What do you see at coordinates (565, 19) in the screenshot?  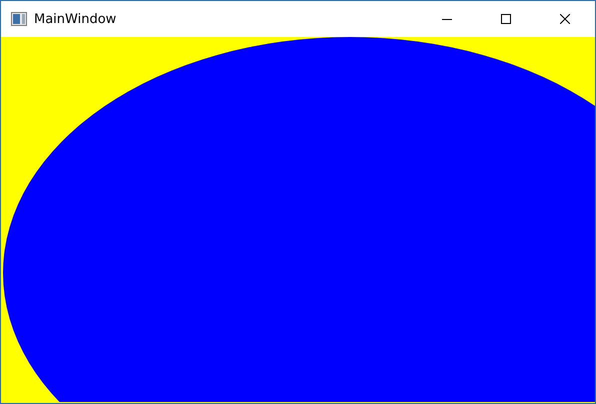 I see `close-icon` at bounding box center [565, 19].